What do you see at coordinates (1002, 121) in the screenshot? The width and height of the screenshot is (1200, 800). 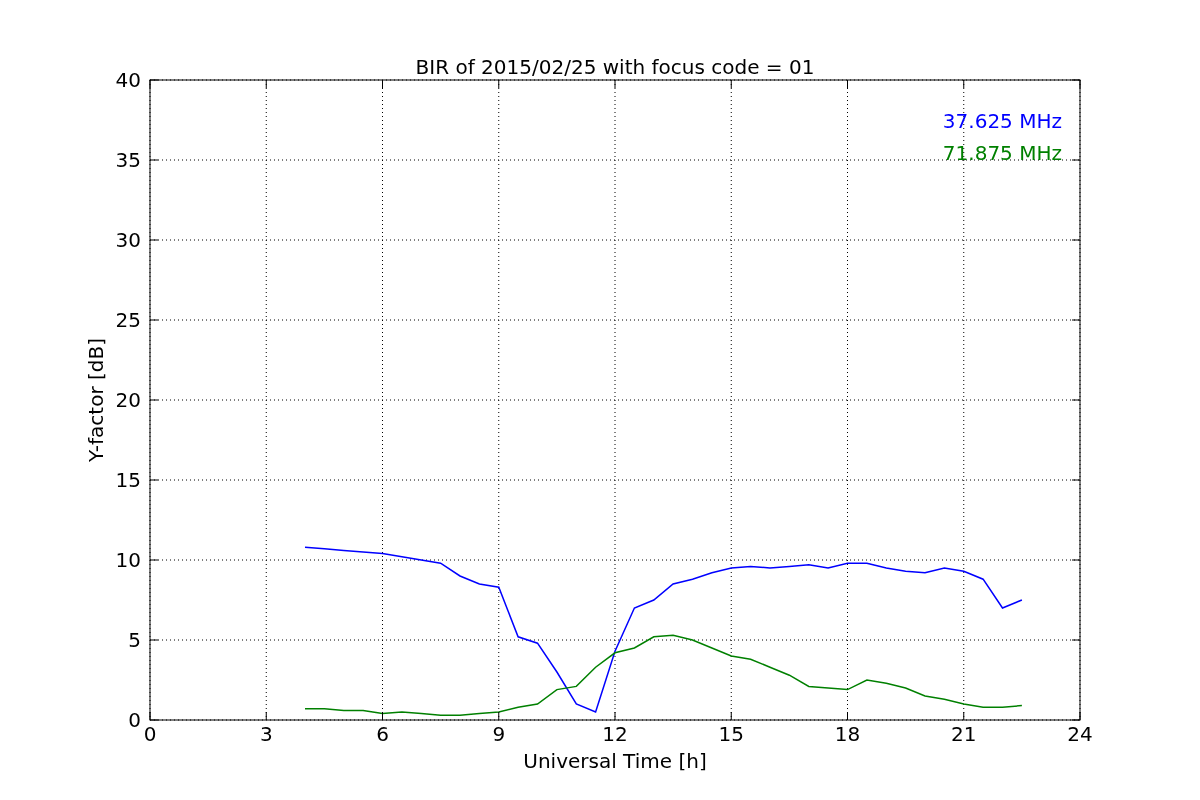 I see `legend-label: 37.625 MHz` at bounding box center [1002, 121].